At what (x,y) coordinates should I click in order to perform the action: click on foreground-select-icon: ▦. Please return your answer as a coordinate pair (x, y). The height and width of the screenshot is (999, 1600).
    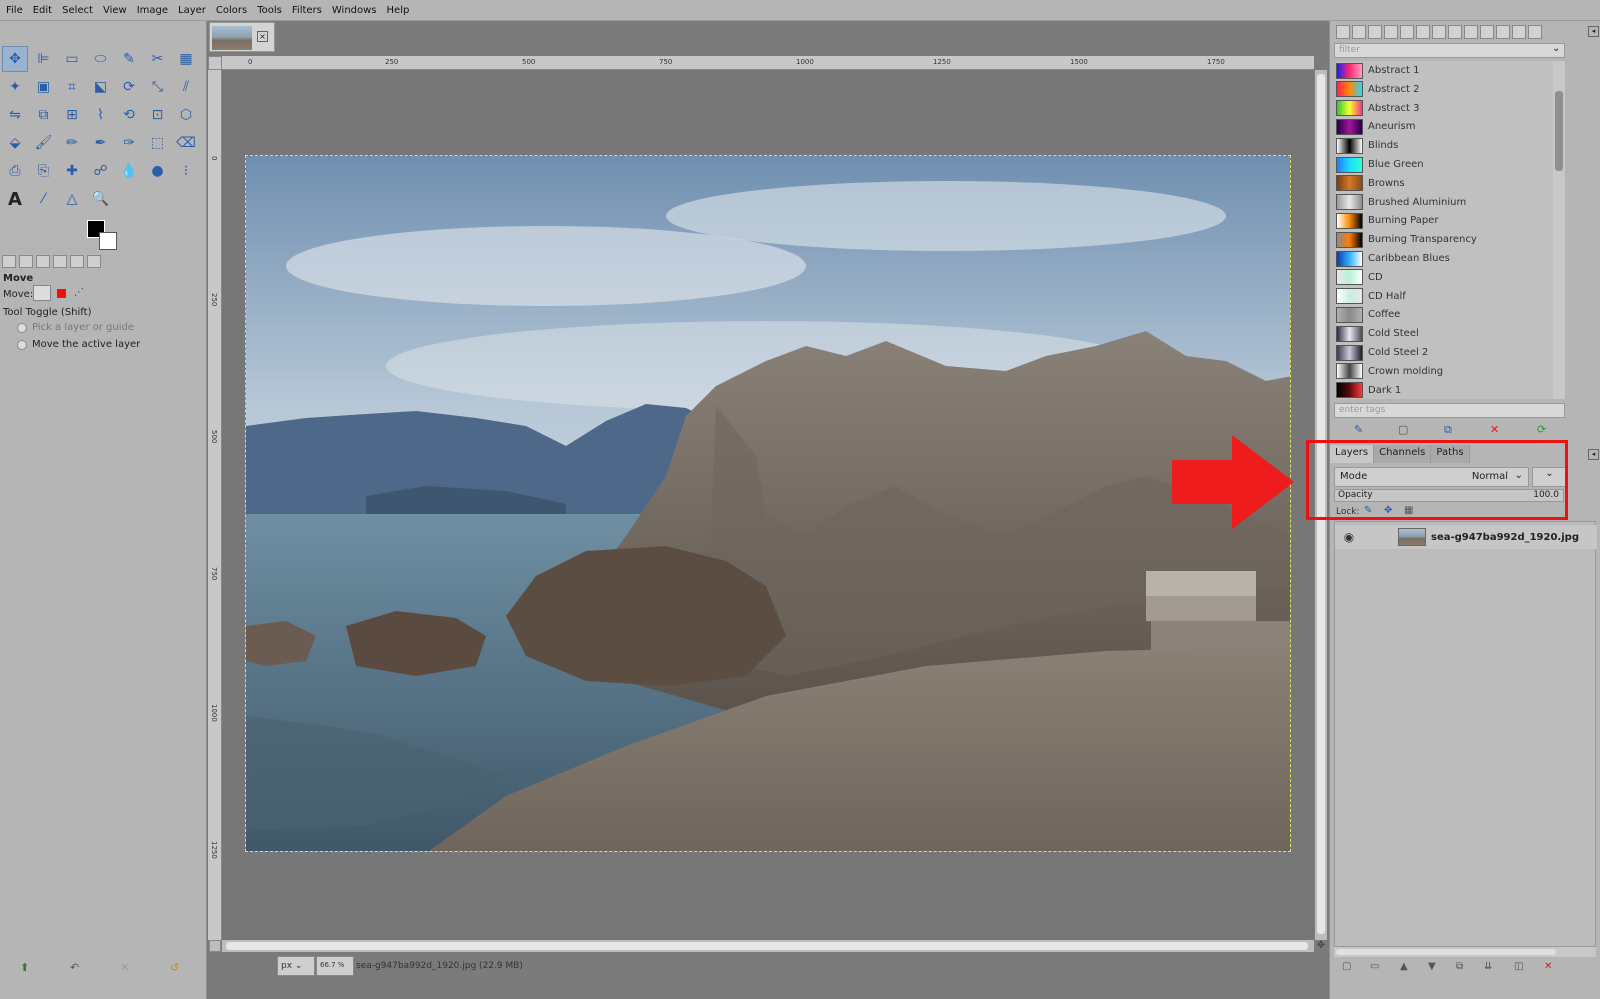
    Looking at the image, I should click on (186, 59).